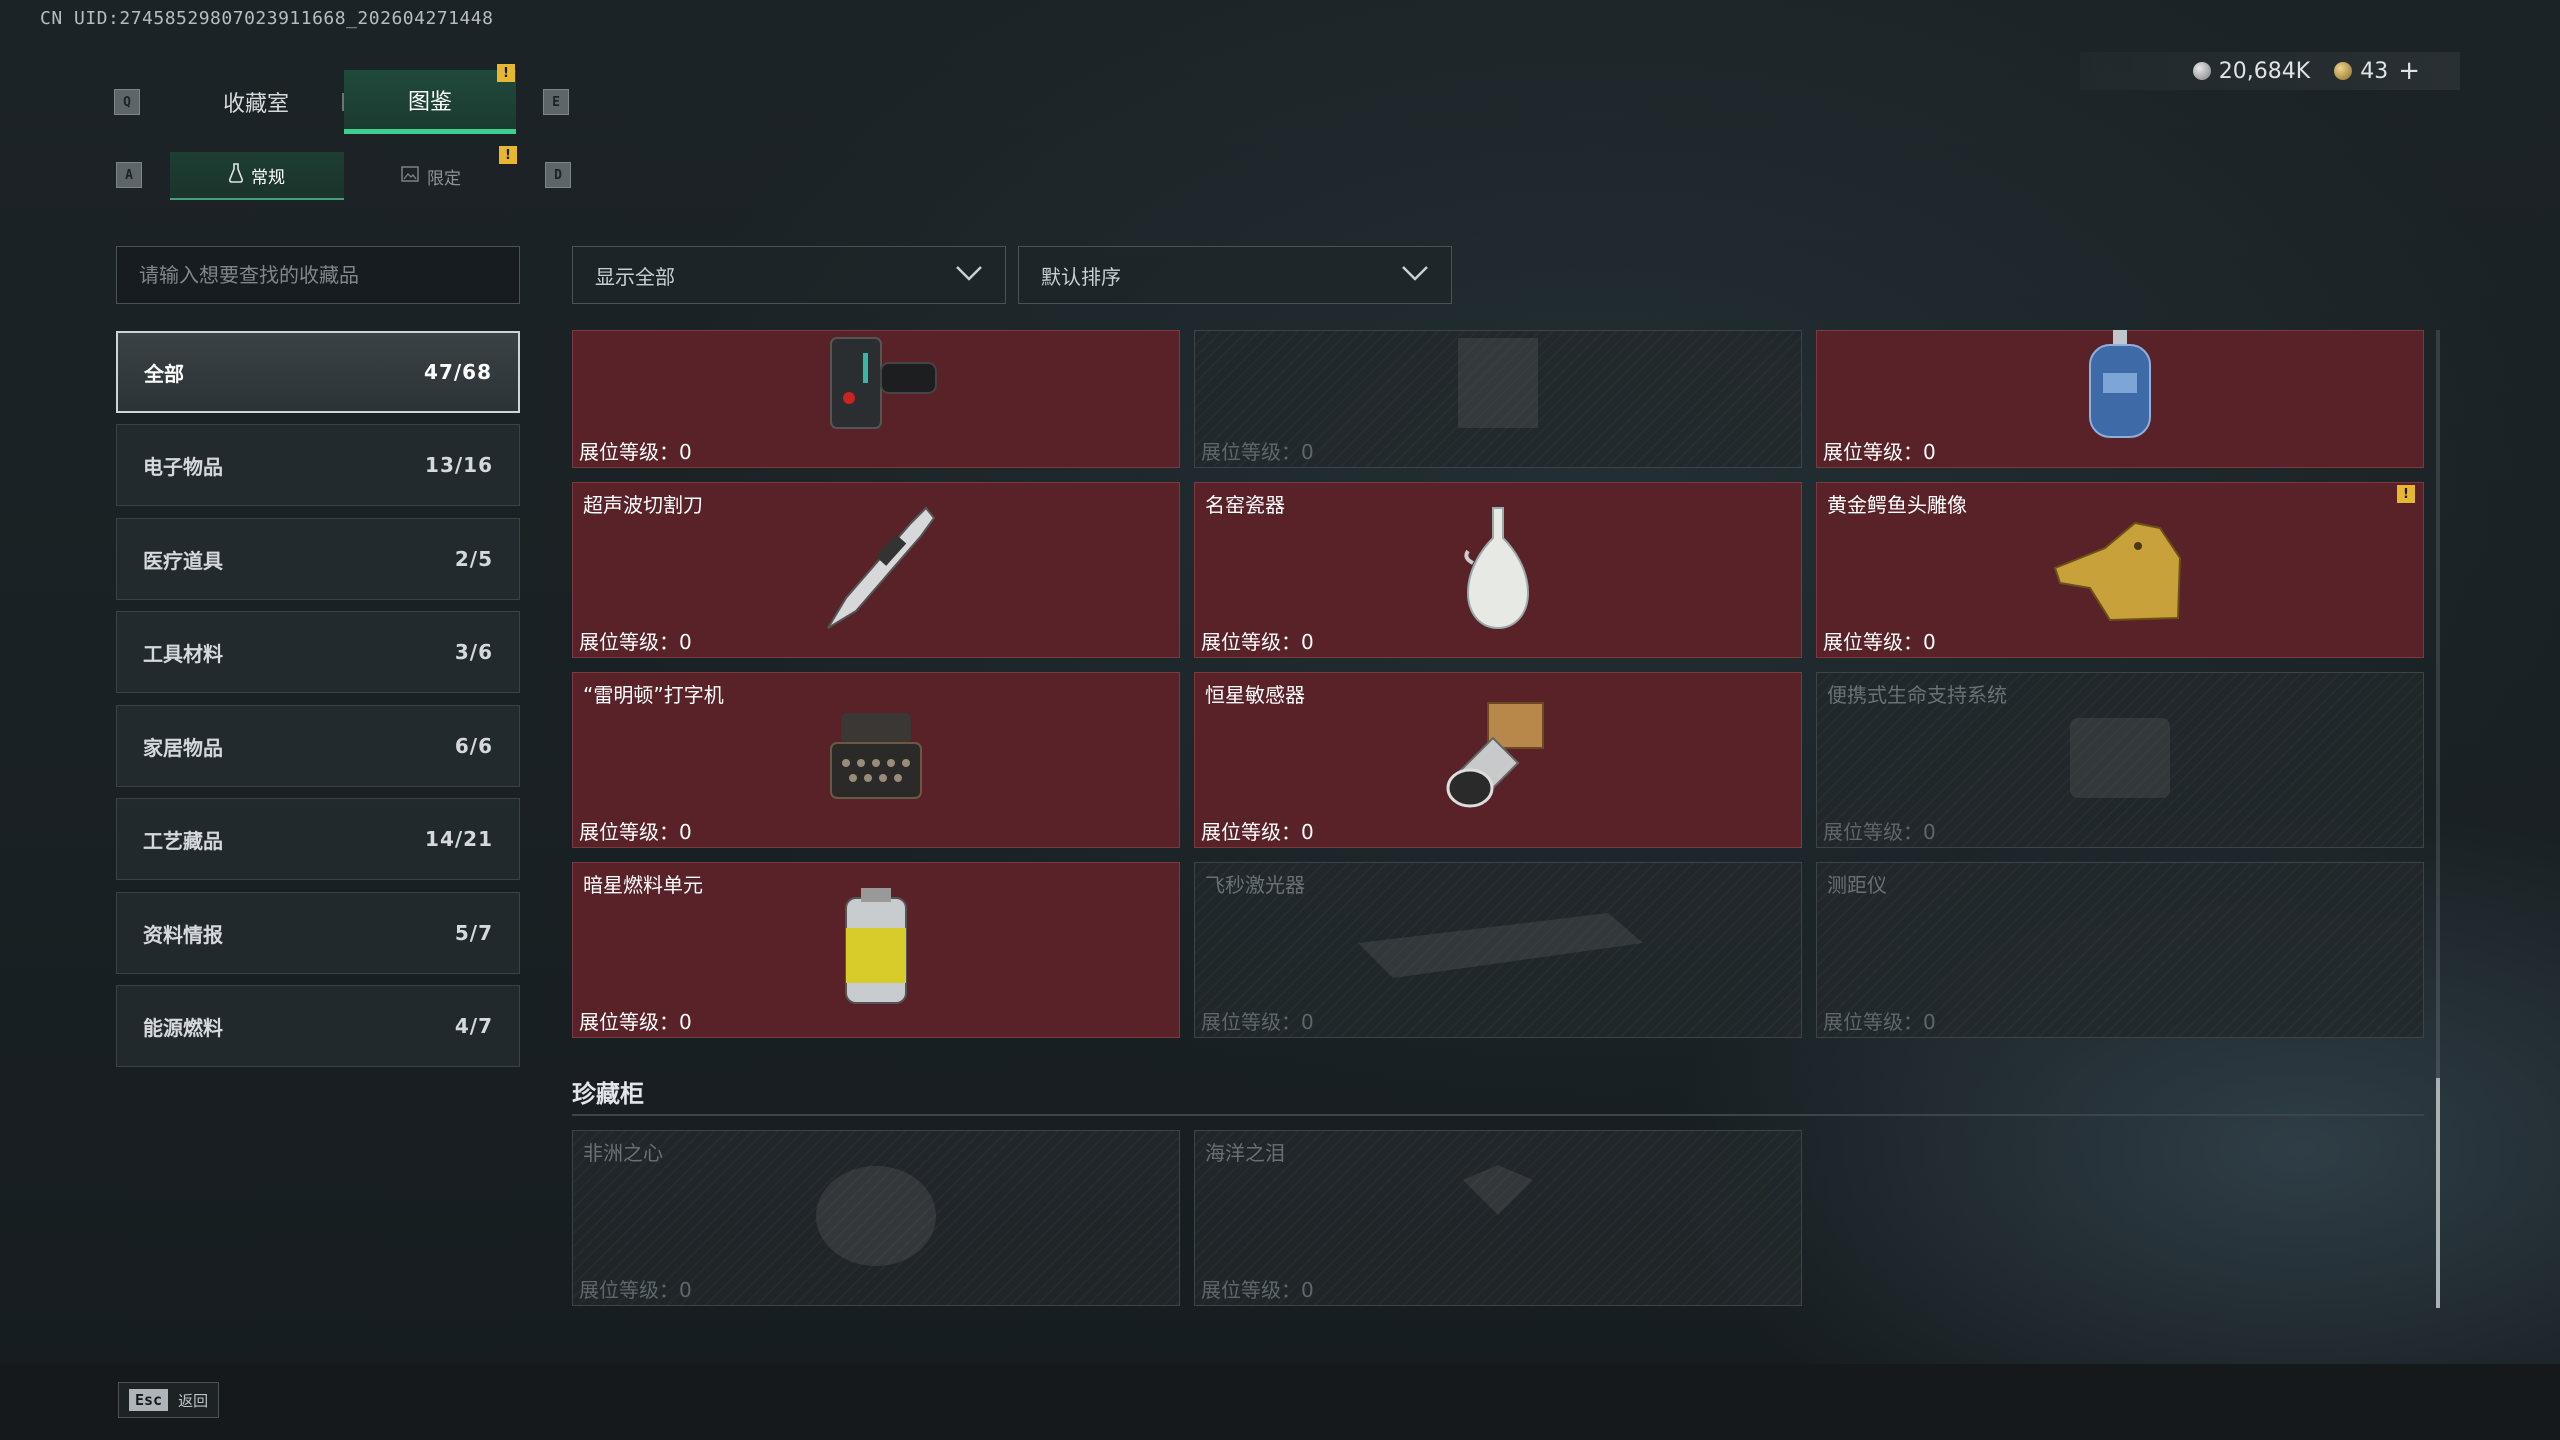  I want to click on item-card: 暗星燃料单元 展位等级：0, so click(876, 950).